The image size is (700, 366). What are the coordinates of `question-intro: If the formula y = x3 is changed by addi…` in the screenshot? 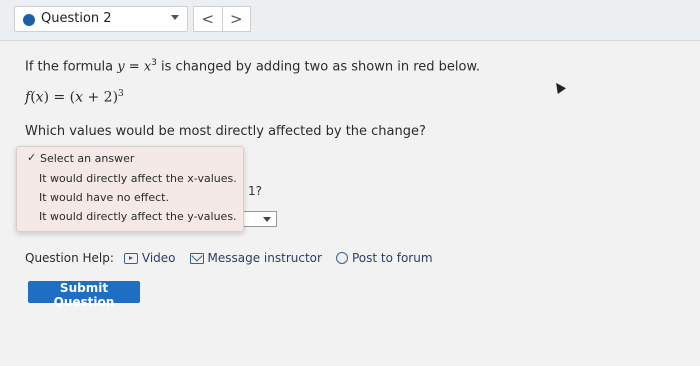 It's located at (253, 66).